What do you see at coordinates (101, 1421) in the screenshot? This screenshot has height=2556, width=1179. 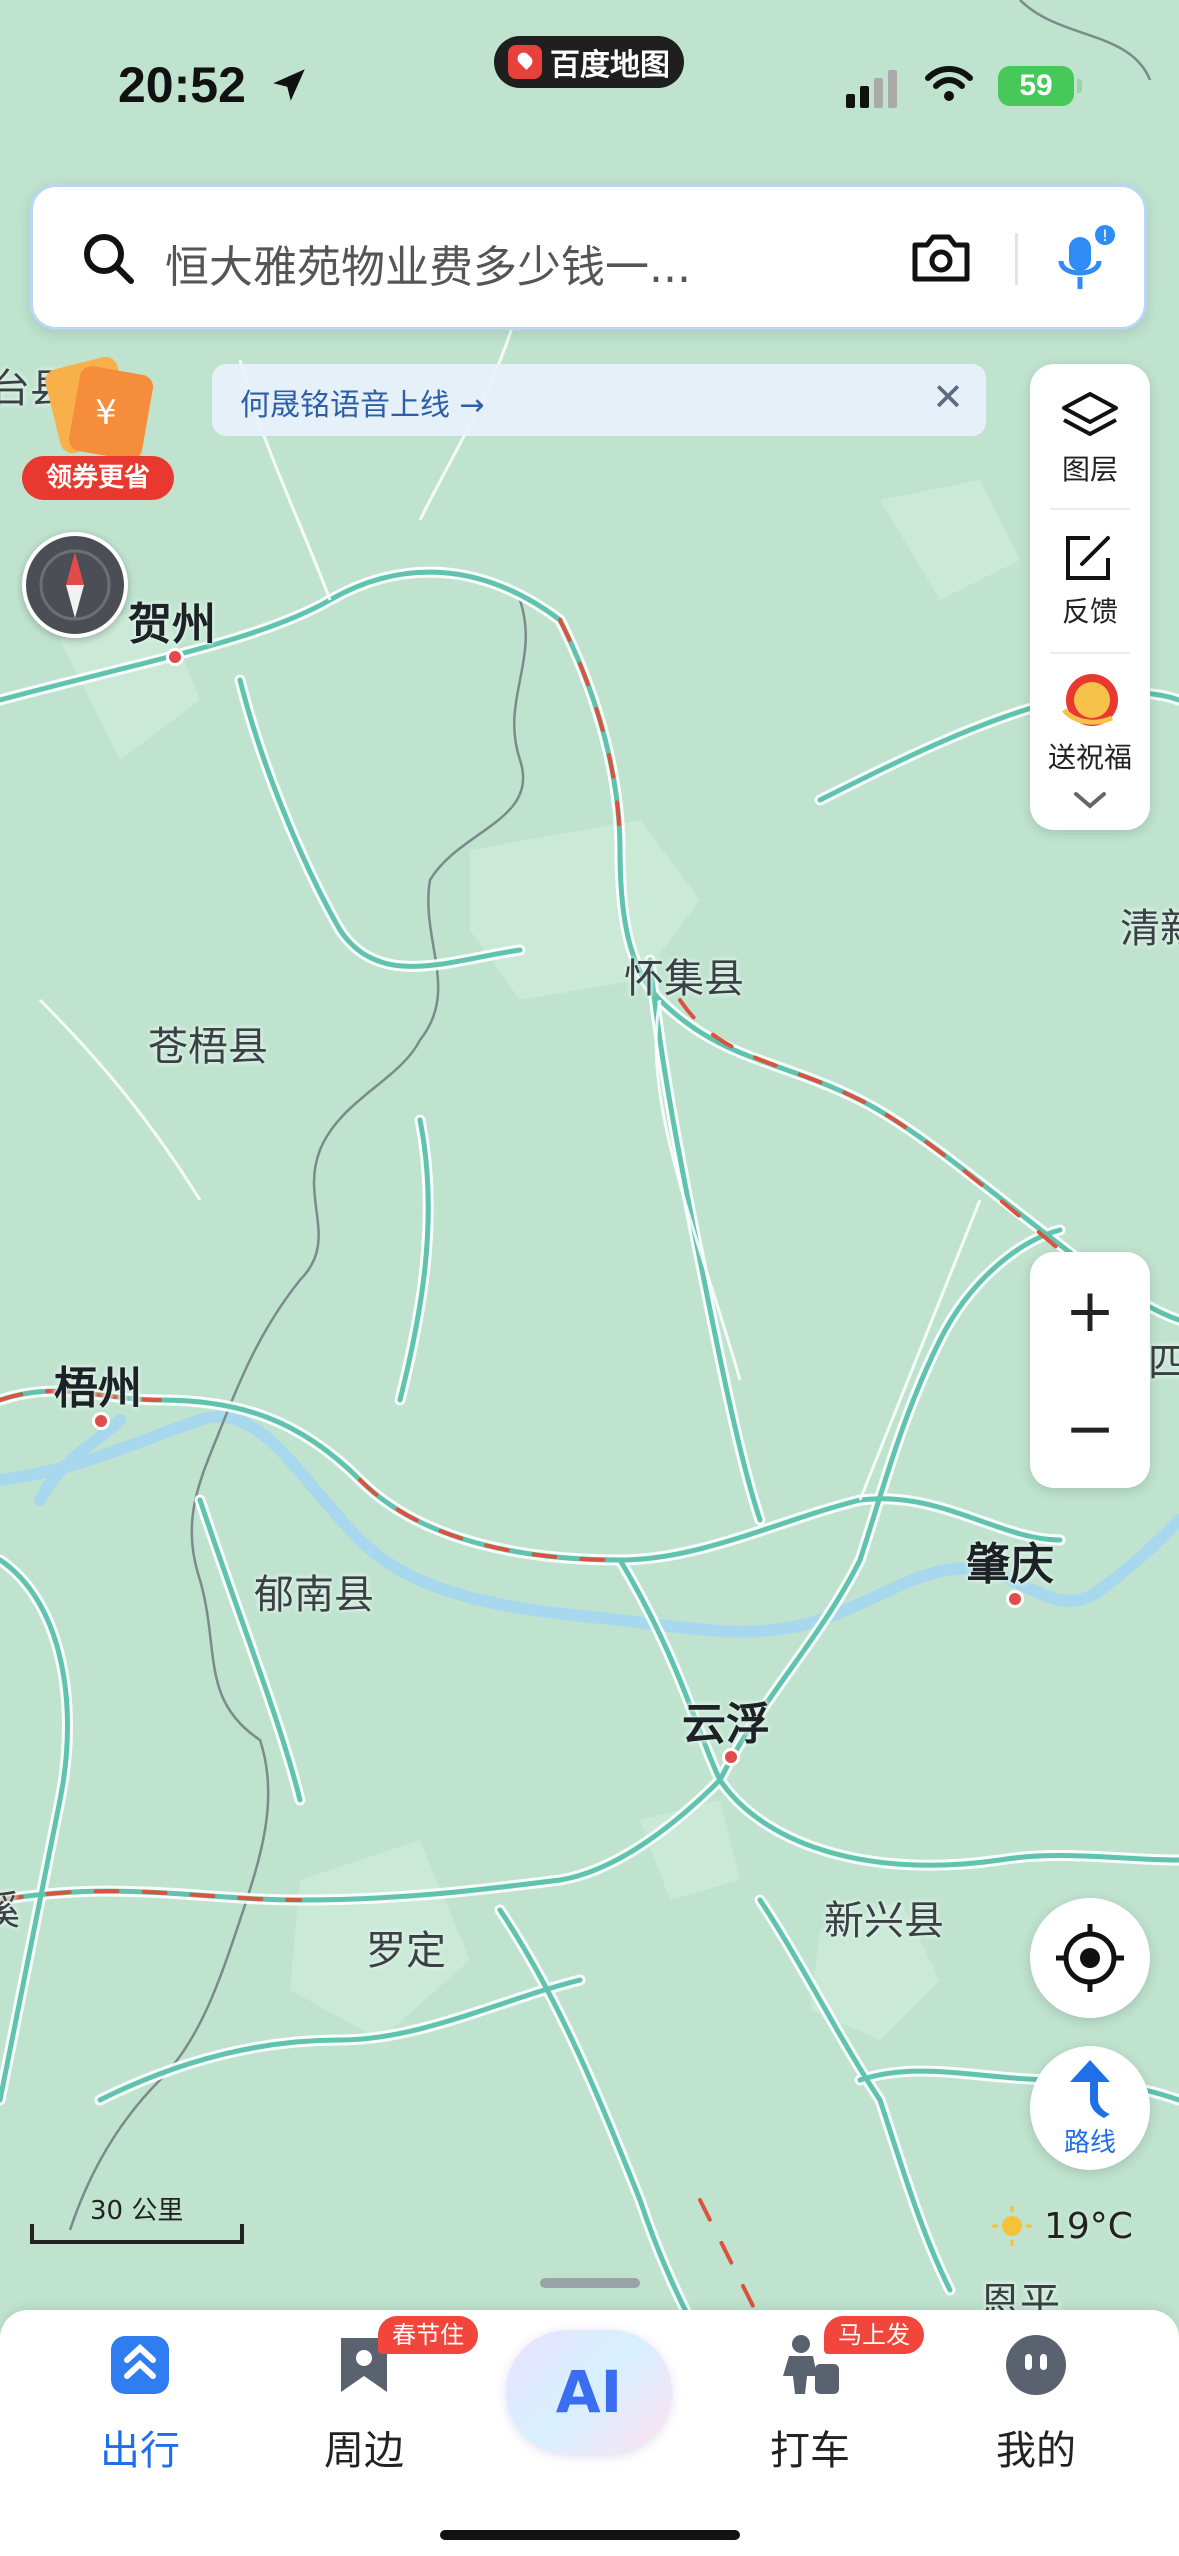 I see `city-marker-wuzhou` at bounding box center [101, 1421].